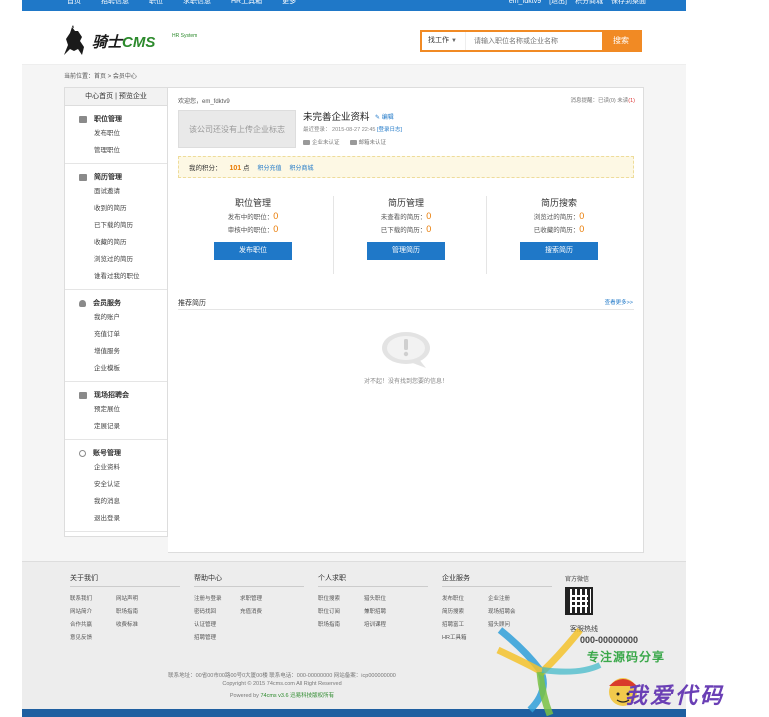 This screenshot has height=717, width=769. What do you see at coordinates (116, 351) in the screenshot?
I see `sidebar-item: 增值服务` at bounding box center [116, 351].